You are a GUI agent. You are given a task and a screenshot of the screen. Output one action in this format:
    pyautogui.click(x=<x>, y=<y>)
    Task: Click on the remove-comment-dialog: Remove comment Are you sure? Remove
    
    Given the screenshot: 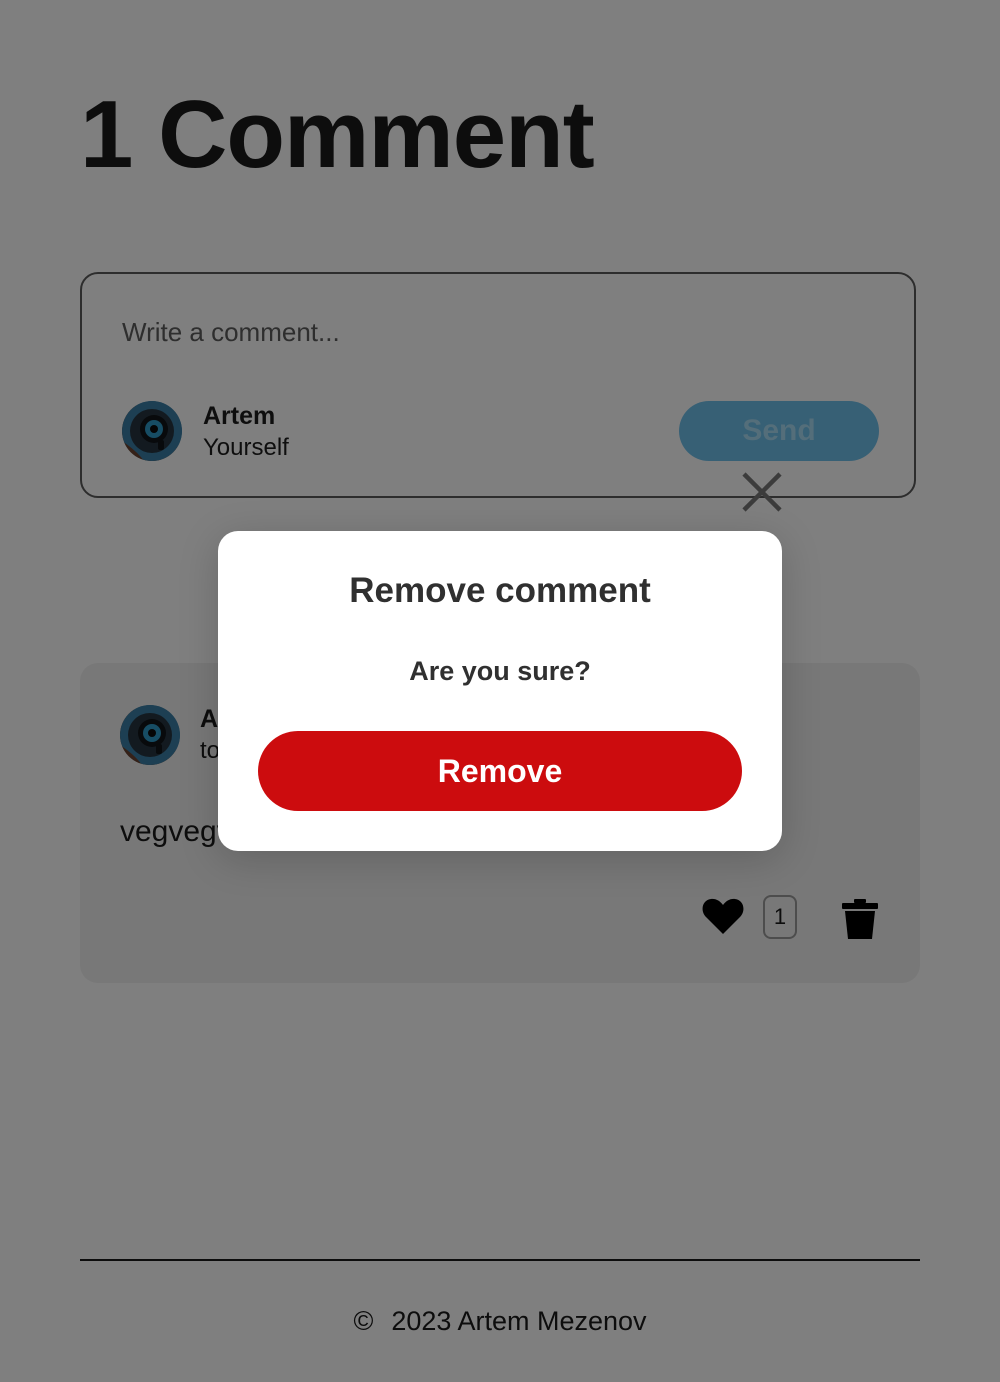 What is the action you would take?
    pyautogui.click(x=500, y=691)
    